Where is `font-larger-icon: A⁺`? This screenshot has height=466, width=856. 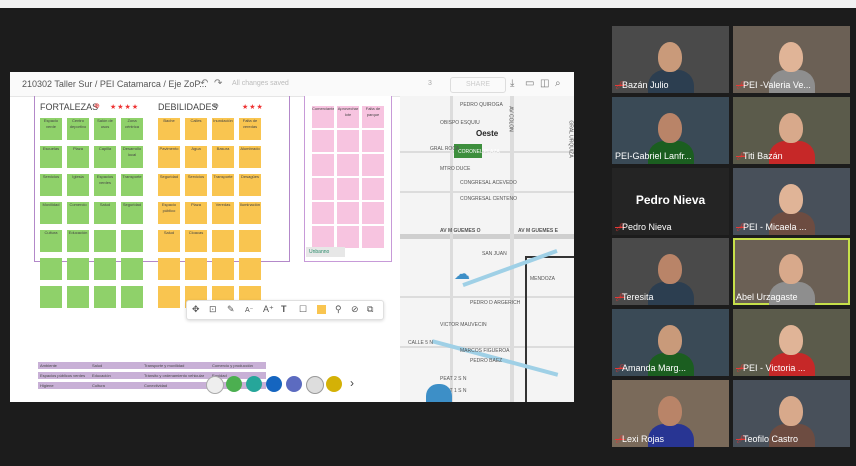 font-larger-icon: A⁺ is located at coordinates (268, 309).